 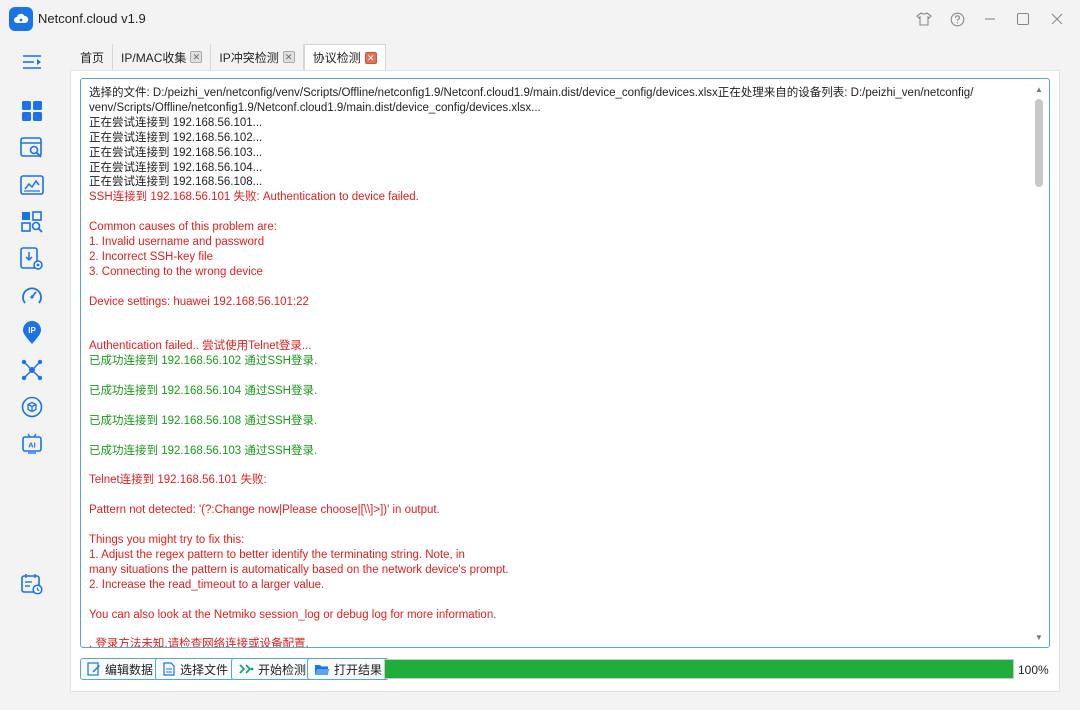 I want to click on tab-bar: 首页 IP/MAC收集 ✕ IP冲突检测 ✕ 协议检测 ✕, so click(x=229, y=57).